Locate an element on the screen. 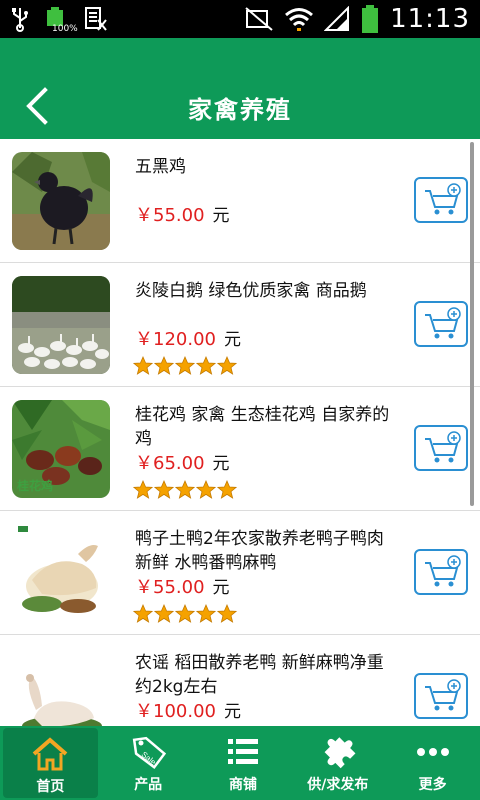  bottom-nav: 首页 Sale 产品 商铺 供/求发布 更多 is located at coordinates (240, 763).